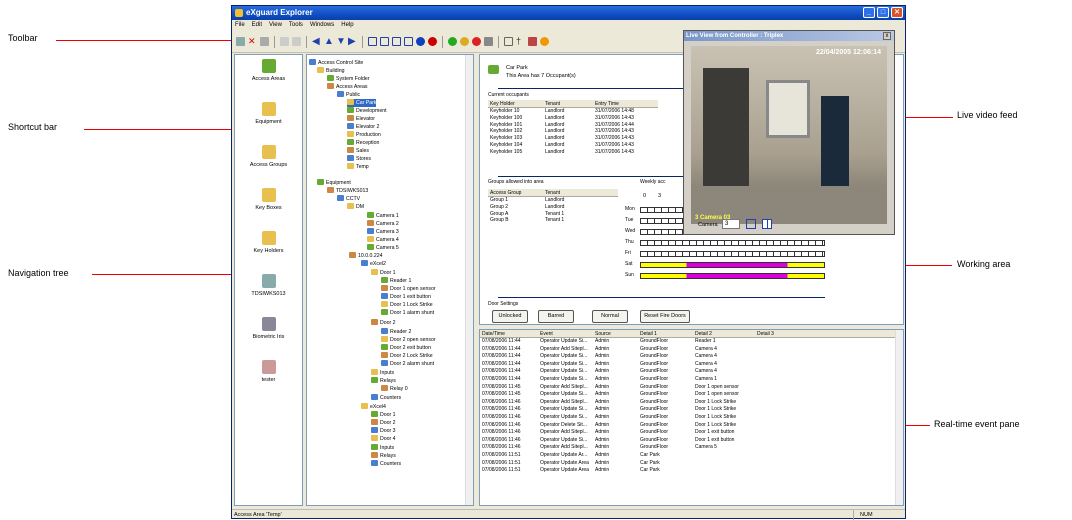 This screenshot has height=520, width=1072. What do you see at coordinates (384, 41) in the screenshot?
I see `map-icon` at bounding box center [384, 41].